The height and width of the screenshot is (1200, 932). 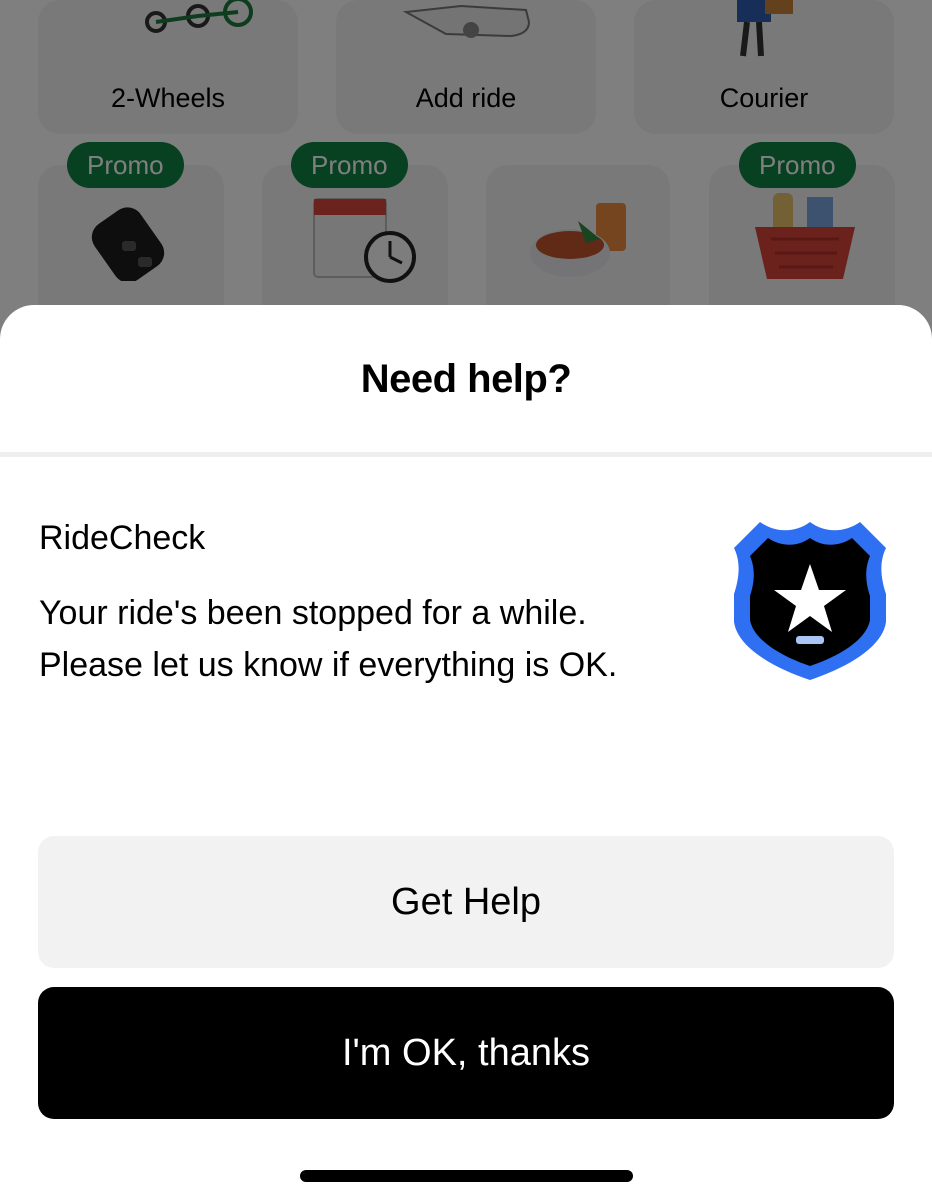 I want to click on get-help-button: Get Help, so click(x=466, y=902).